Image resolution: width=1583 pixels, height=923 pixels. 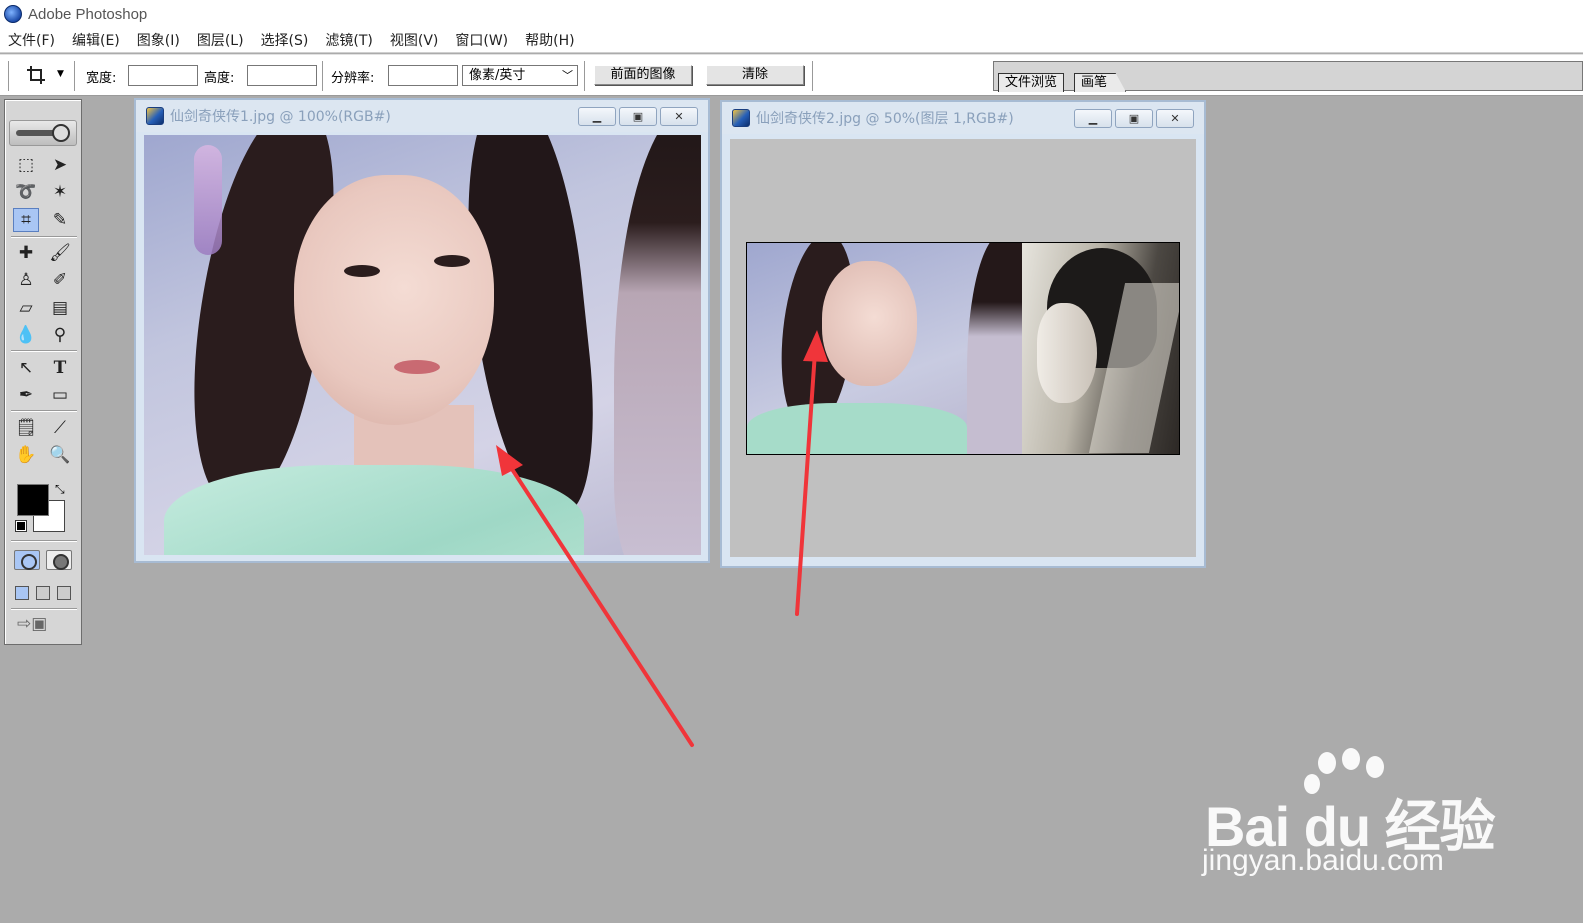 I want to click on menu-window: 窗口(W), so click(x=481, y=40).